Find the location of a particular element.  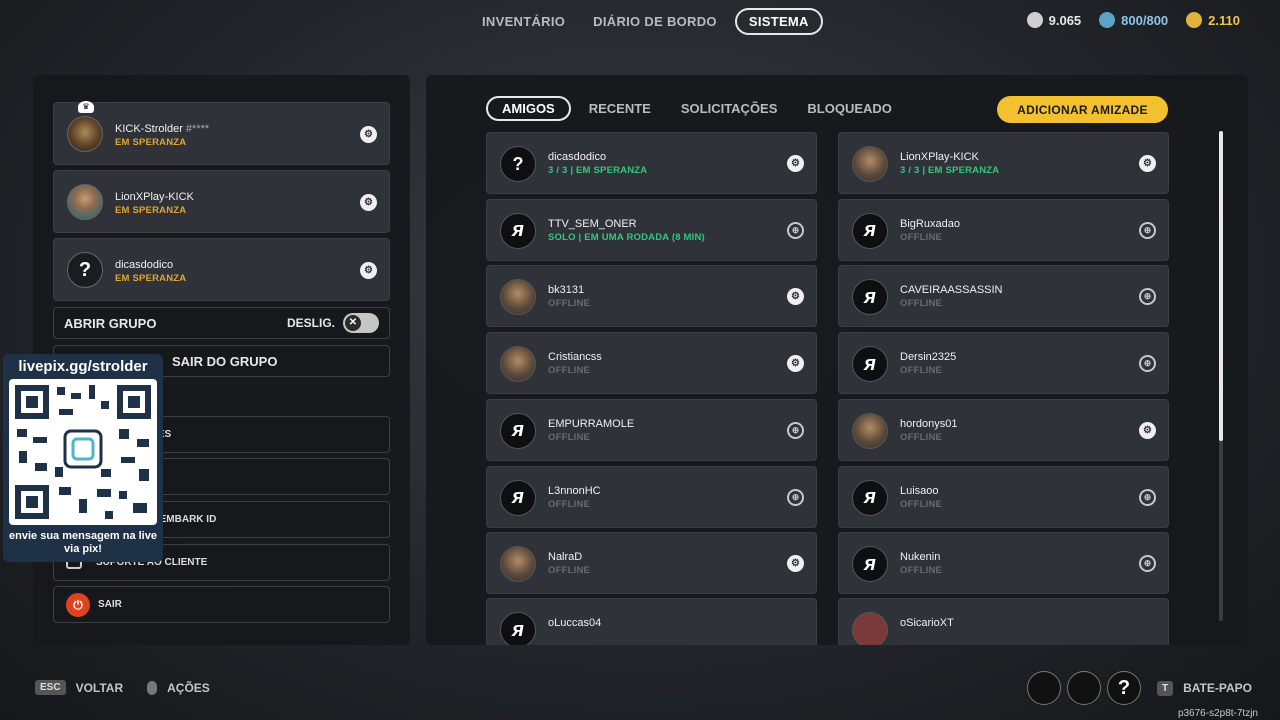

party-member: LionXPlay-KICK EM SPERANZA ⚙ is located at coordinates (221, 201).